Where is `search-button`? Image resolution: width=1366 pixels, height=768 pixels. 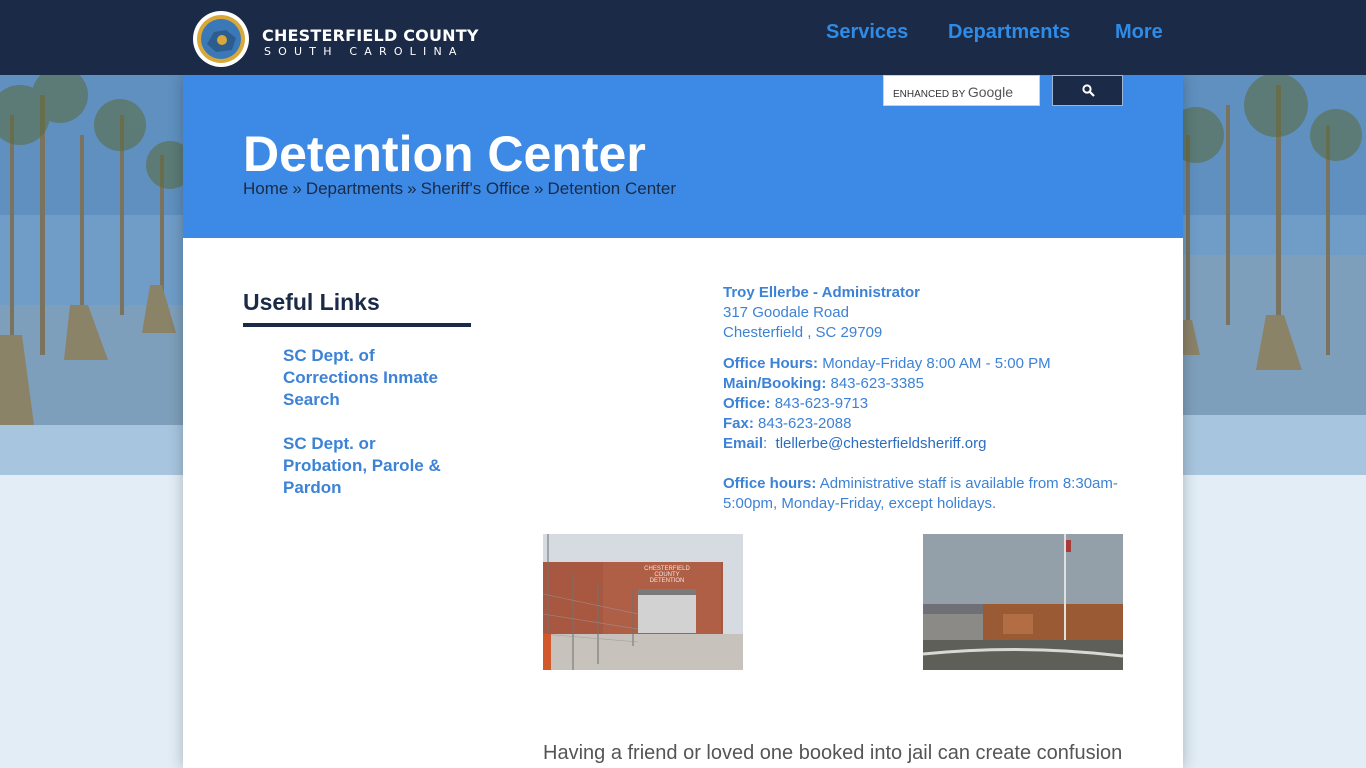 search-button is located at coordinates (1087, 90).